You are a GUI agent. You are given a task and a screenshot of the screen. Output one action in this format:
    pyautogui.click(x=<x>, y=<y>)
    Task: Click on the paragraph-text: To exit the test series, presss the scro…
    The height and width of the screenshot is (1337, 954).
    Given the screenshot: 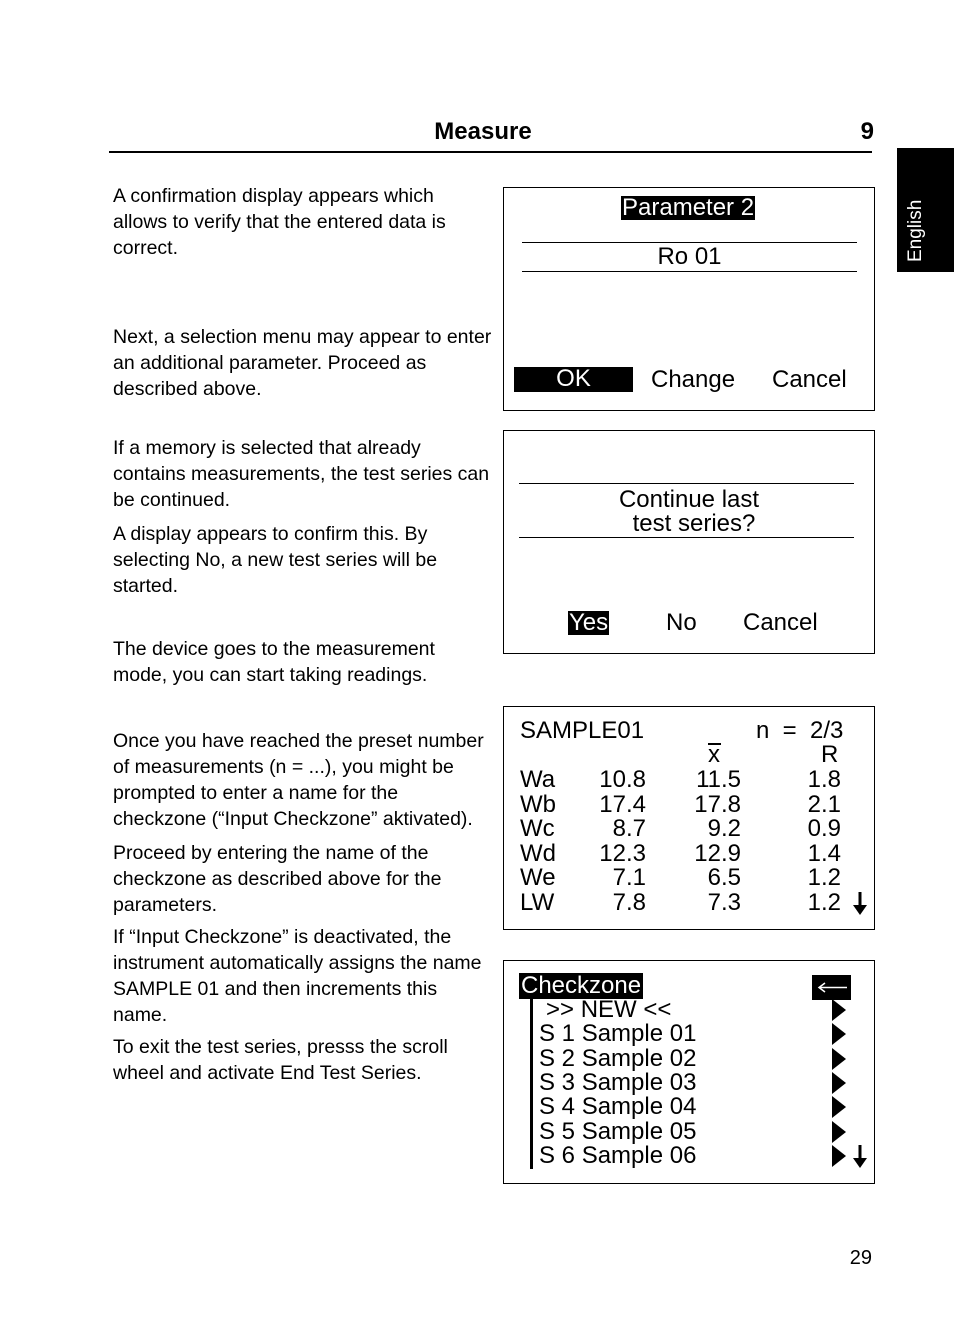 What is the action you would take?
    pyautogui.click(x=280, y=1060)
    